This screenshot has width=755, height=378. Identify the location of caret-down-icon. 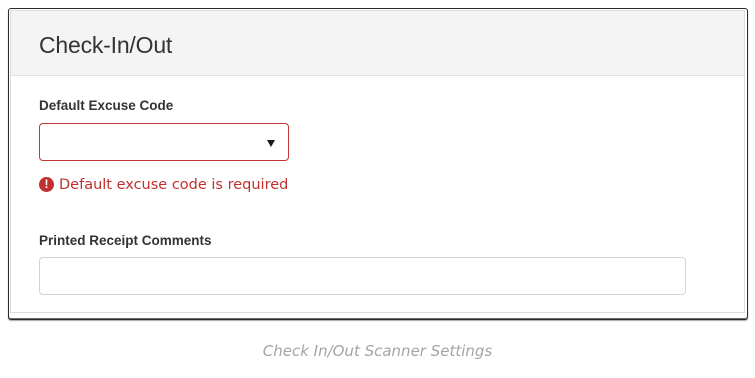
(271, 143).